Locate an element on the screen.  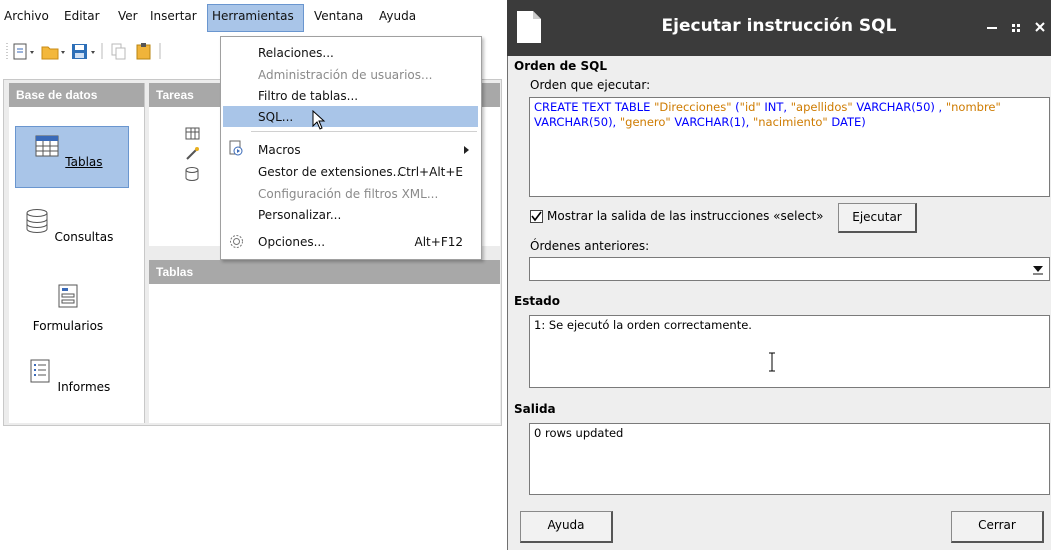
mouse-pointer-icon is located at coordinates (319, 120).